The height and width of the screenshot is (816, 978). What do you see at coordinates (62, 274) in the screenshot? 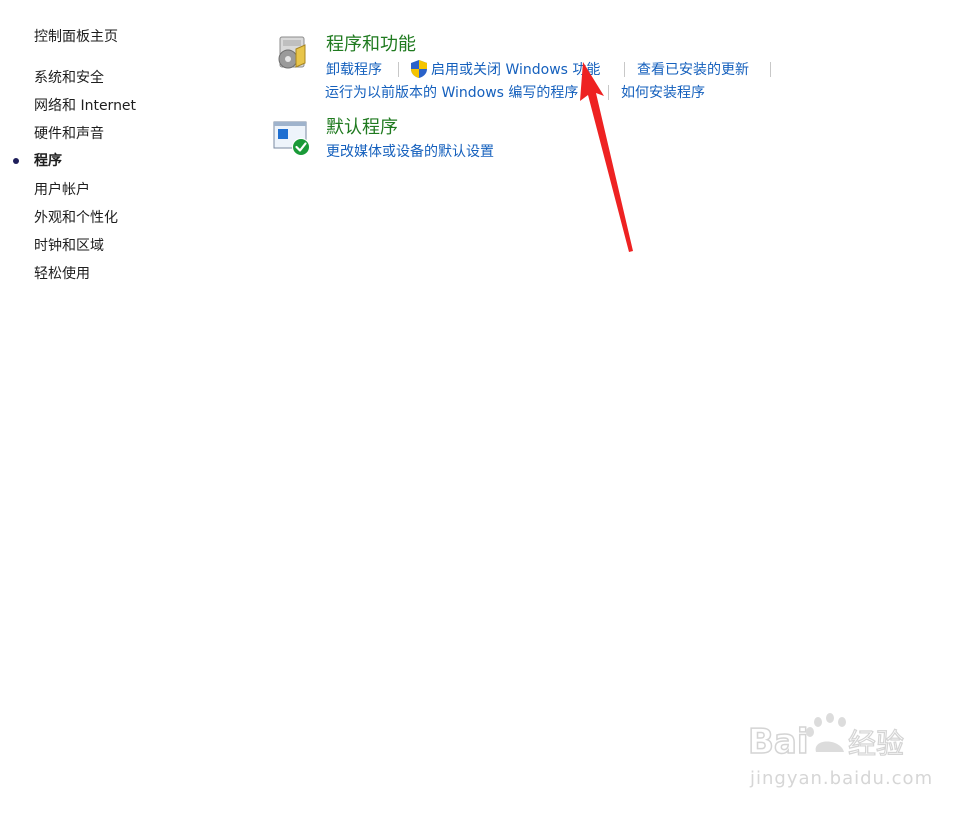
I see `sidebar-item-ease-of-access: 轻松使用` at bounding box center [62, 274].